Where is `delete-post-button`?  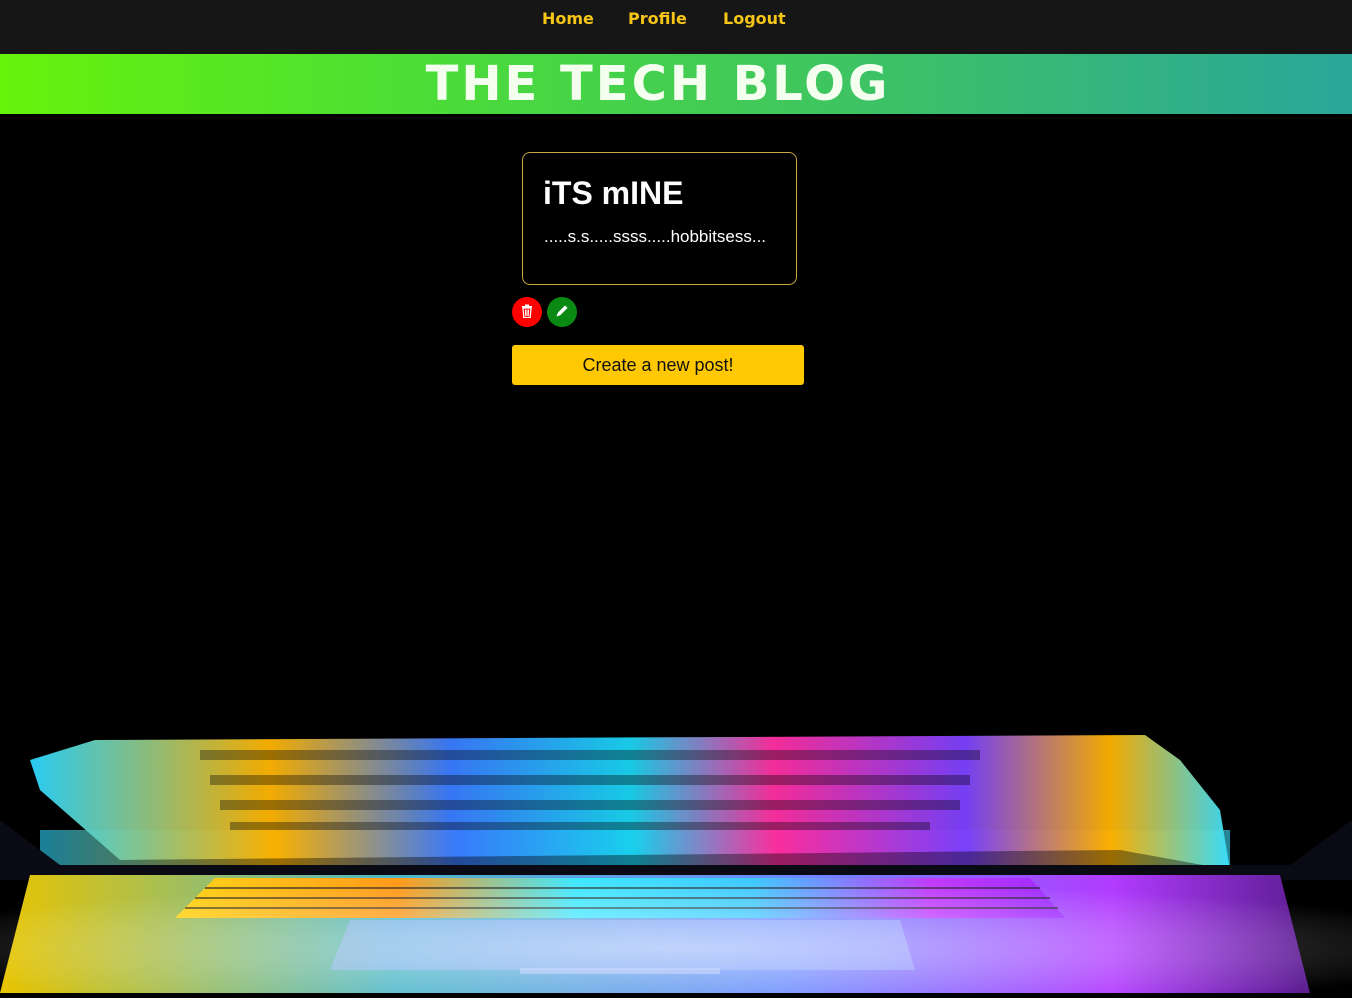 delete-post-button is located at coordinates (527, 312).